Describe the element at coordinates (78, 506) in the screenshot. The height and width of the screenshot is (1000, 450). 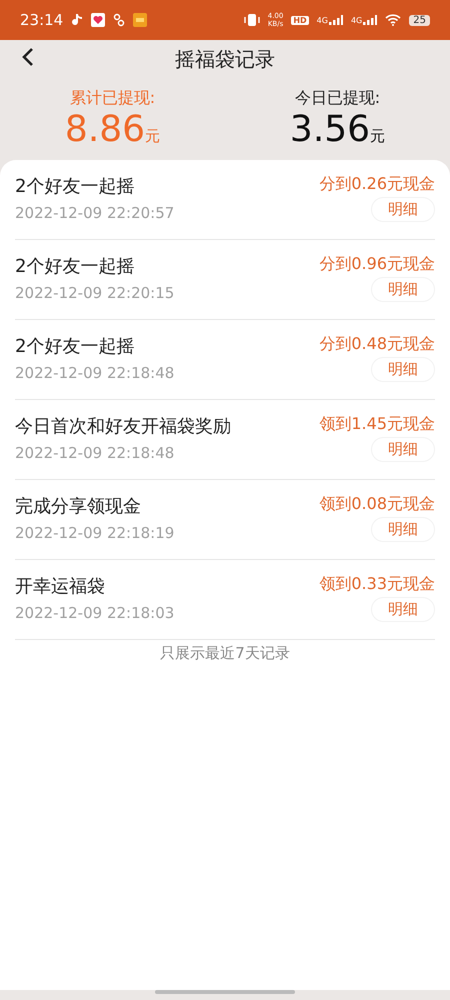
I see `record-title: 完成分享领现金` at that location.